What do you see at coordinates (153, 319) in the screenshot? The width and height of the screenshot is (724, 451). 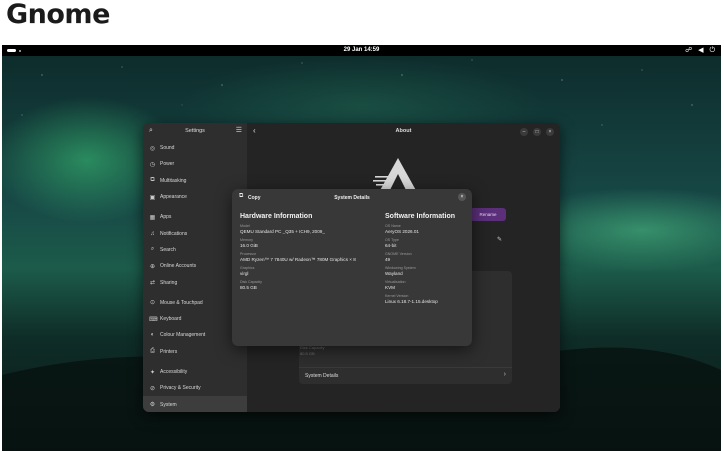 I see `sidebar-item-icon: ⌨` at bounding box center [153, 319].